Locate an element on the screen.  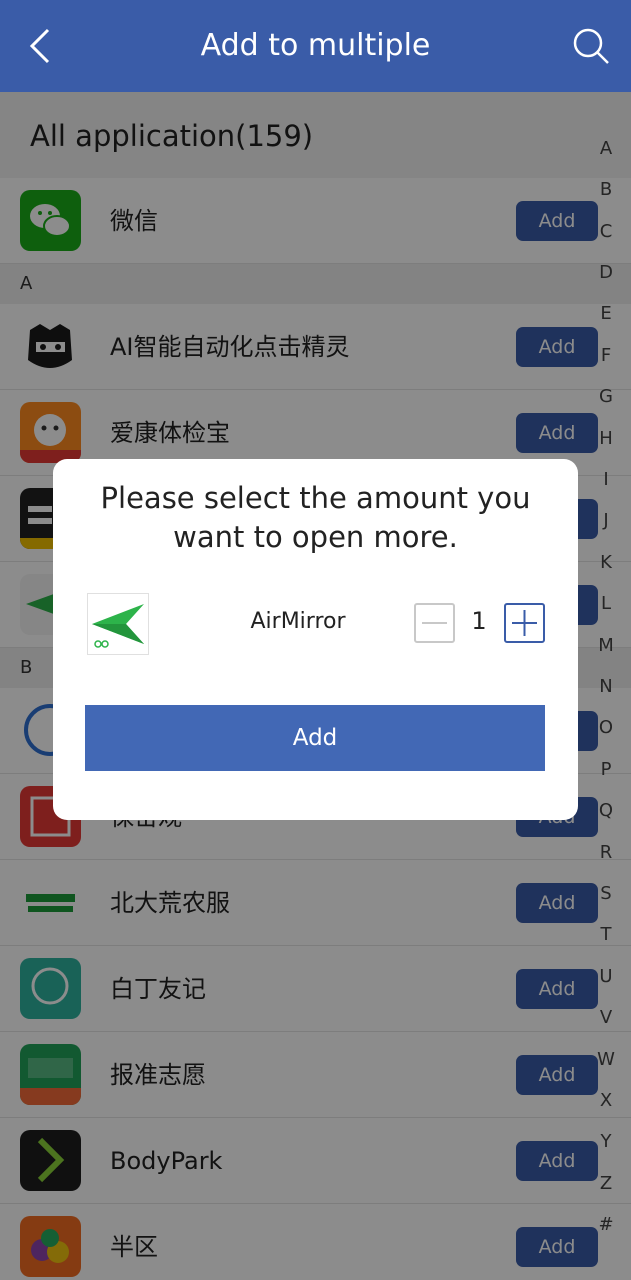
dialog-app-name: AirMirror is located at coordinates (298, 621).